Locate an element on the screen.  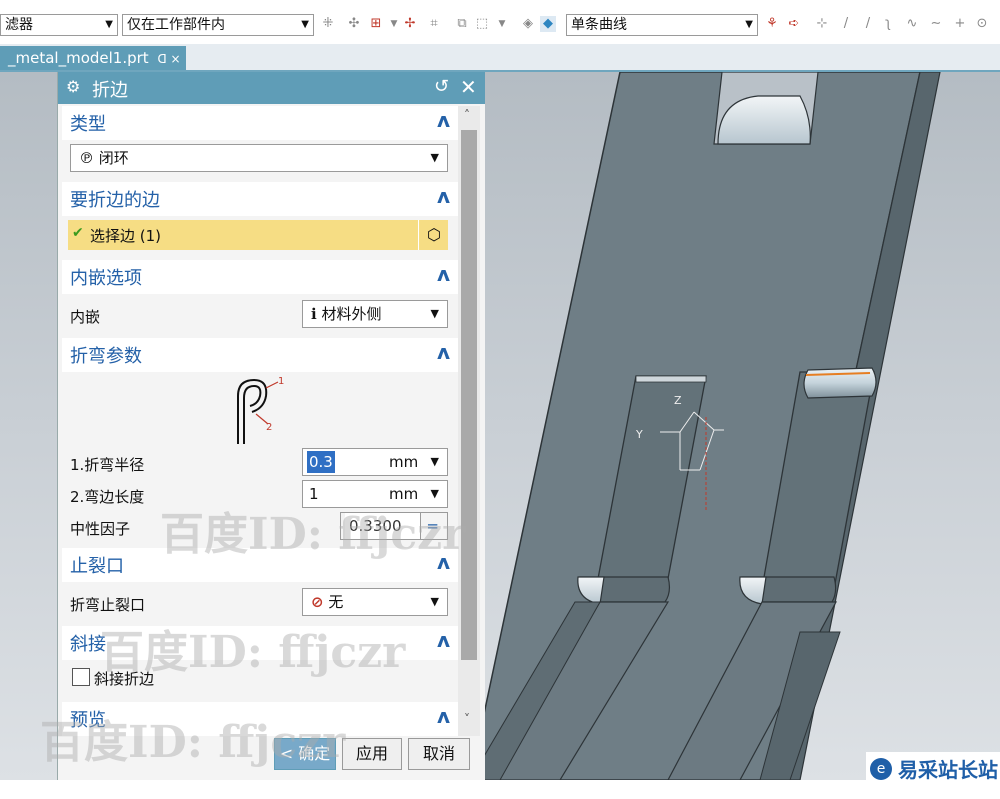
curve-rule-dropdown: 单条曲线 ▼ is located at coordinates (662, 25).